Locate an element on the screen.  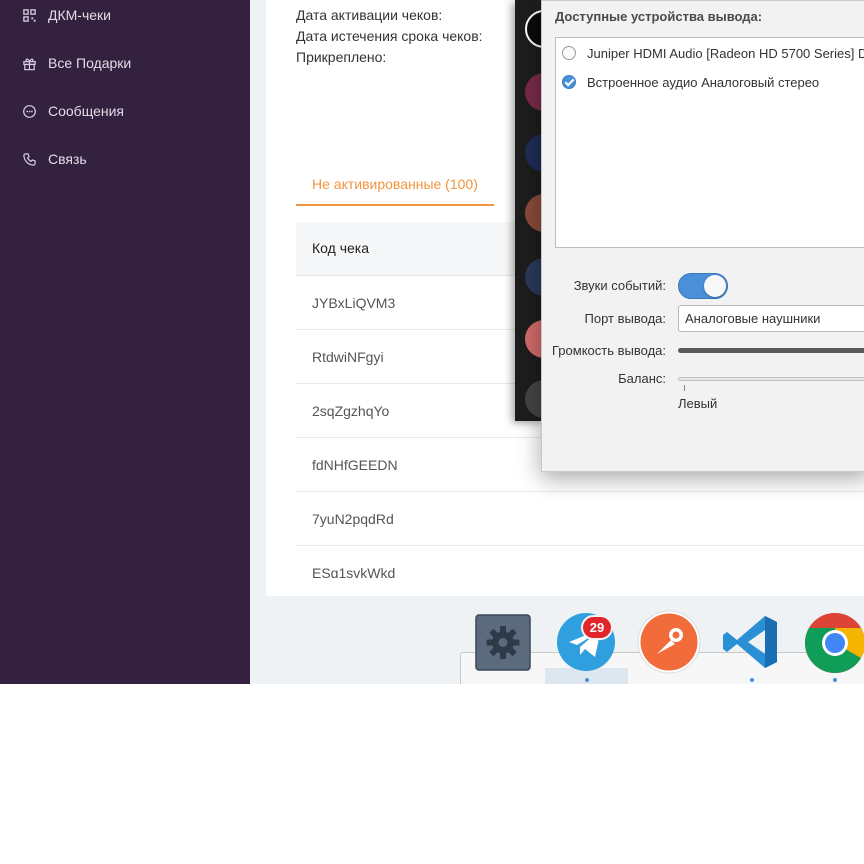
sidebar-item-label: Связь is located at coordinates (67, 159).